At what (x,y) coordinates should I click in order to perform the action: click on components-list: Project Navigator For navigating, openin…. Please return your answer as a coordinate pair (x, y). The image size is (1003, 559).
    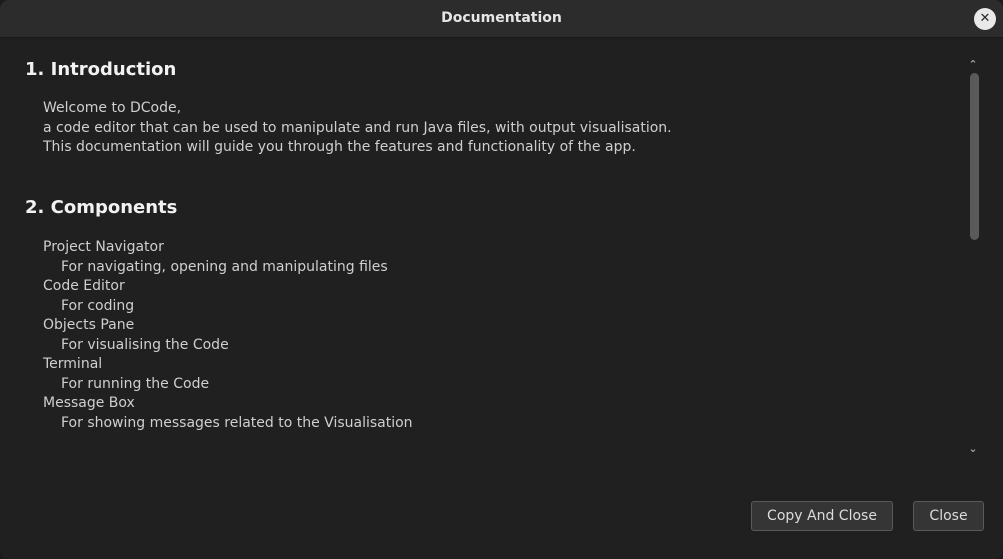
    Looking at the image, I should click on (228, 335).